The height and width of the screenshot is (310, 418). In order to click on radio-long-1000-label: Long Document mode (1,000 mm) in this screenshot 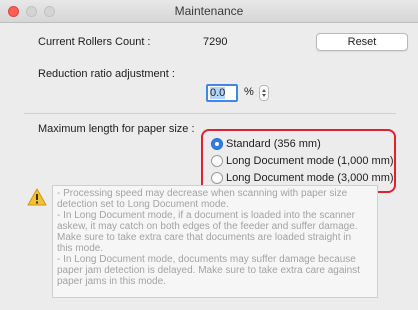, I will do `click(310, 161)`.